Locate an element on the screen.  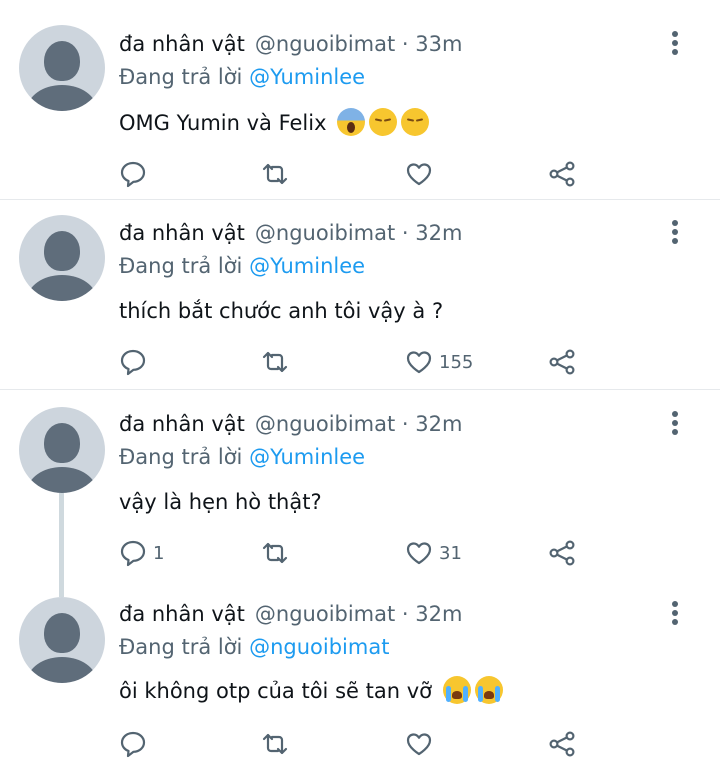
tweet-actions: 1 31 is located at coordinates (354, 553).